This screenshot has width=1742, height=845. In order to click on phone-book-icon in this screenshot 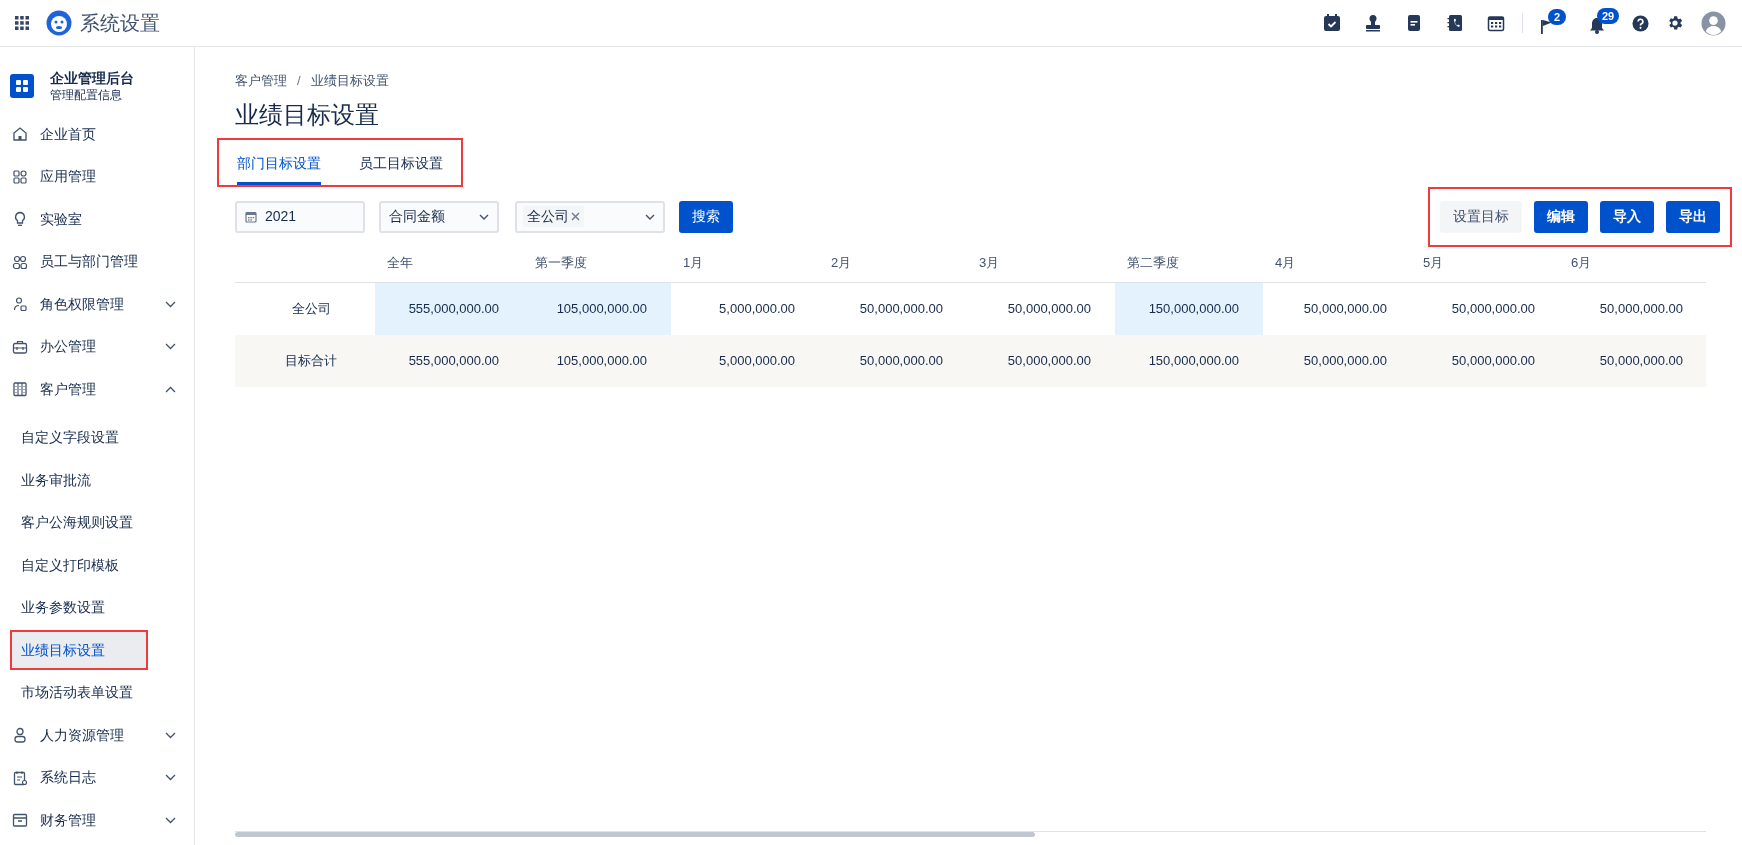, I will do `click(1455, 23)`.